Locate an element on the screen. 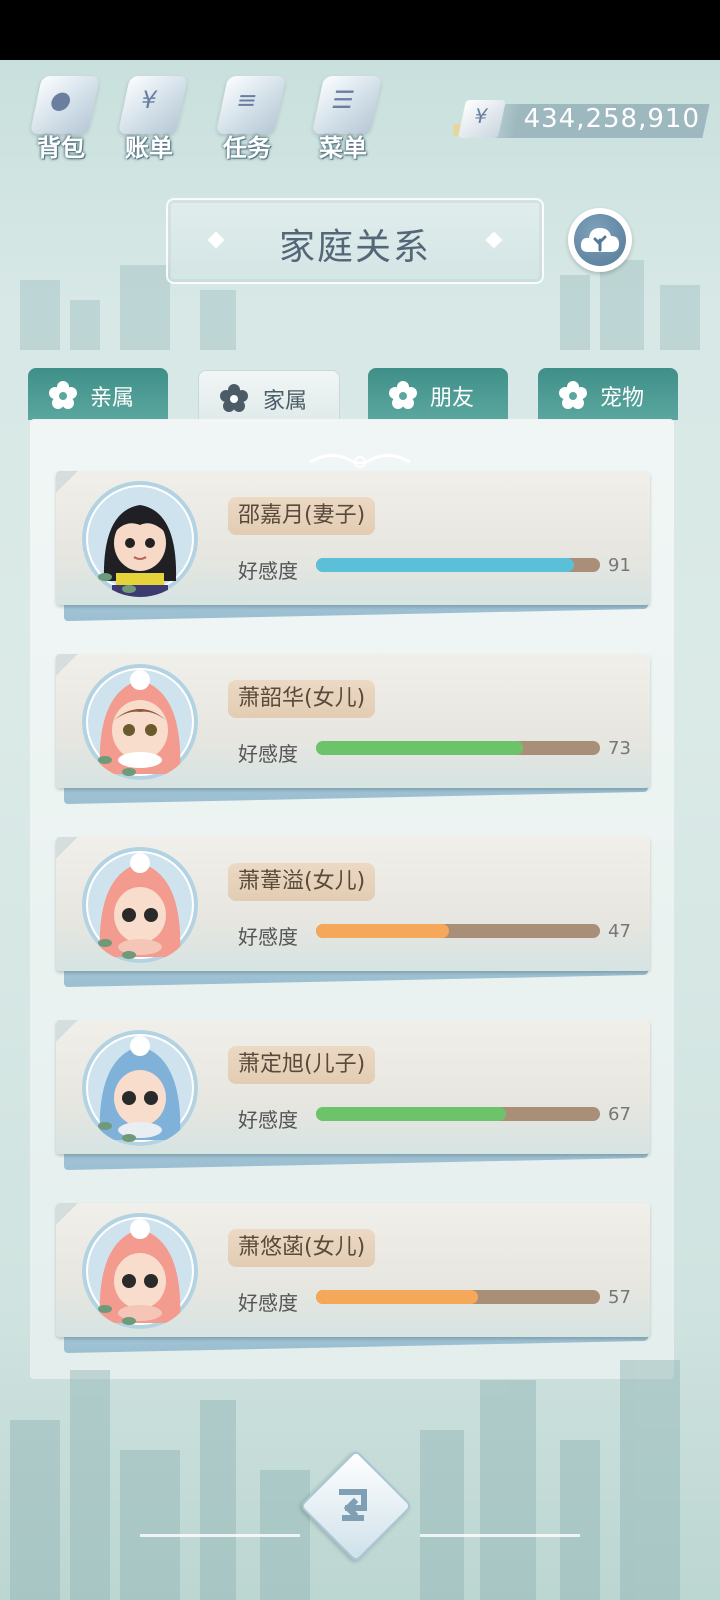  currency-icon: ¥ is located at coordinates (482, 119).